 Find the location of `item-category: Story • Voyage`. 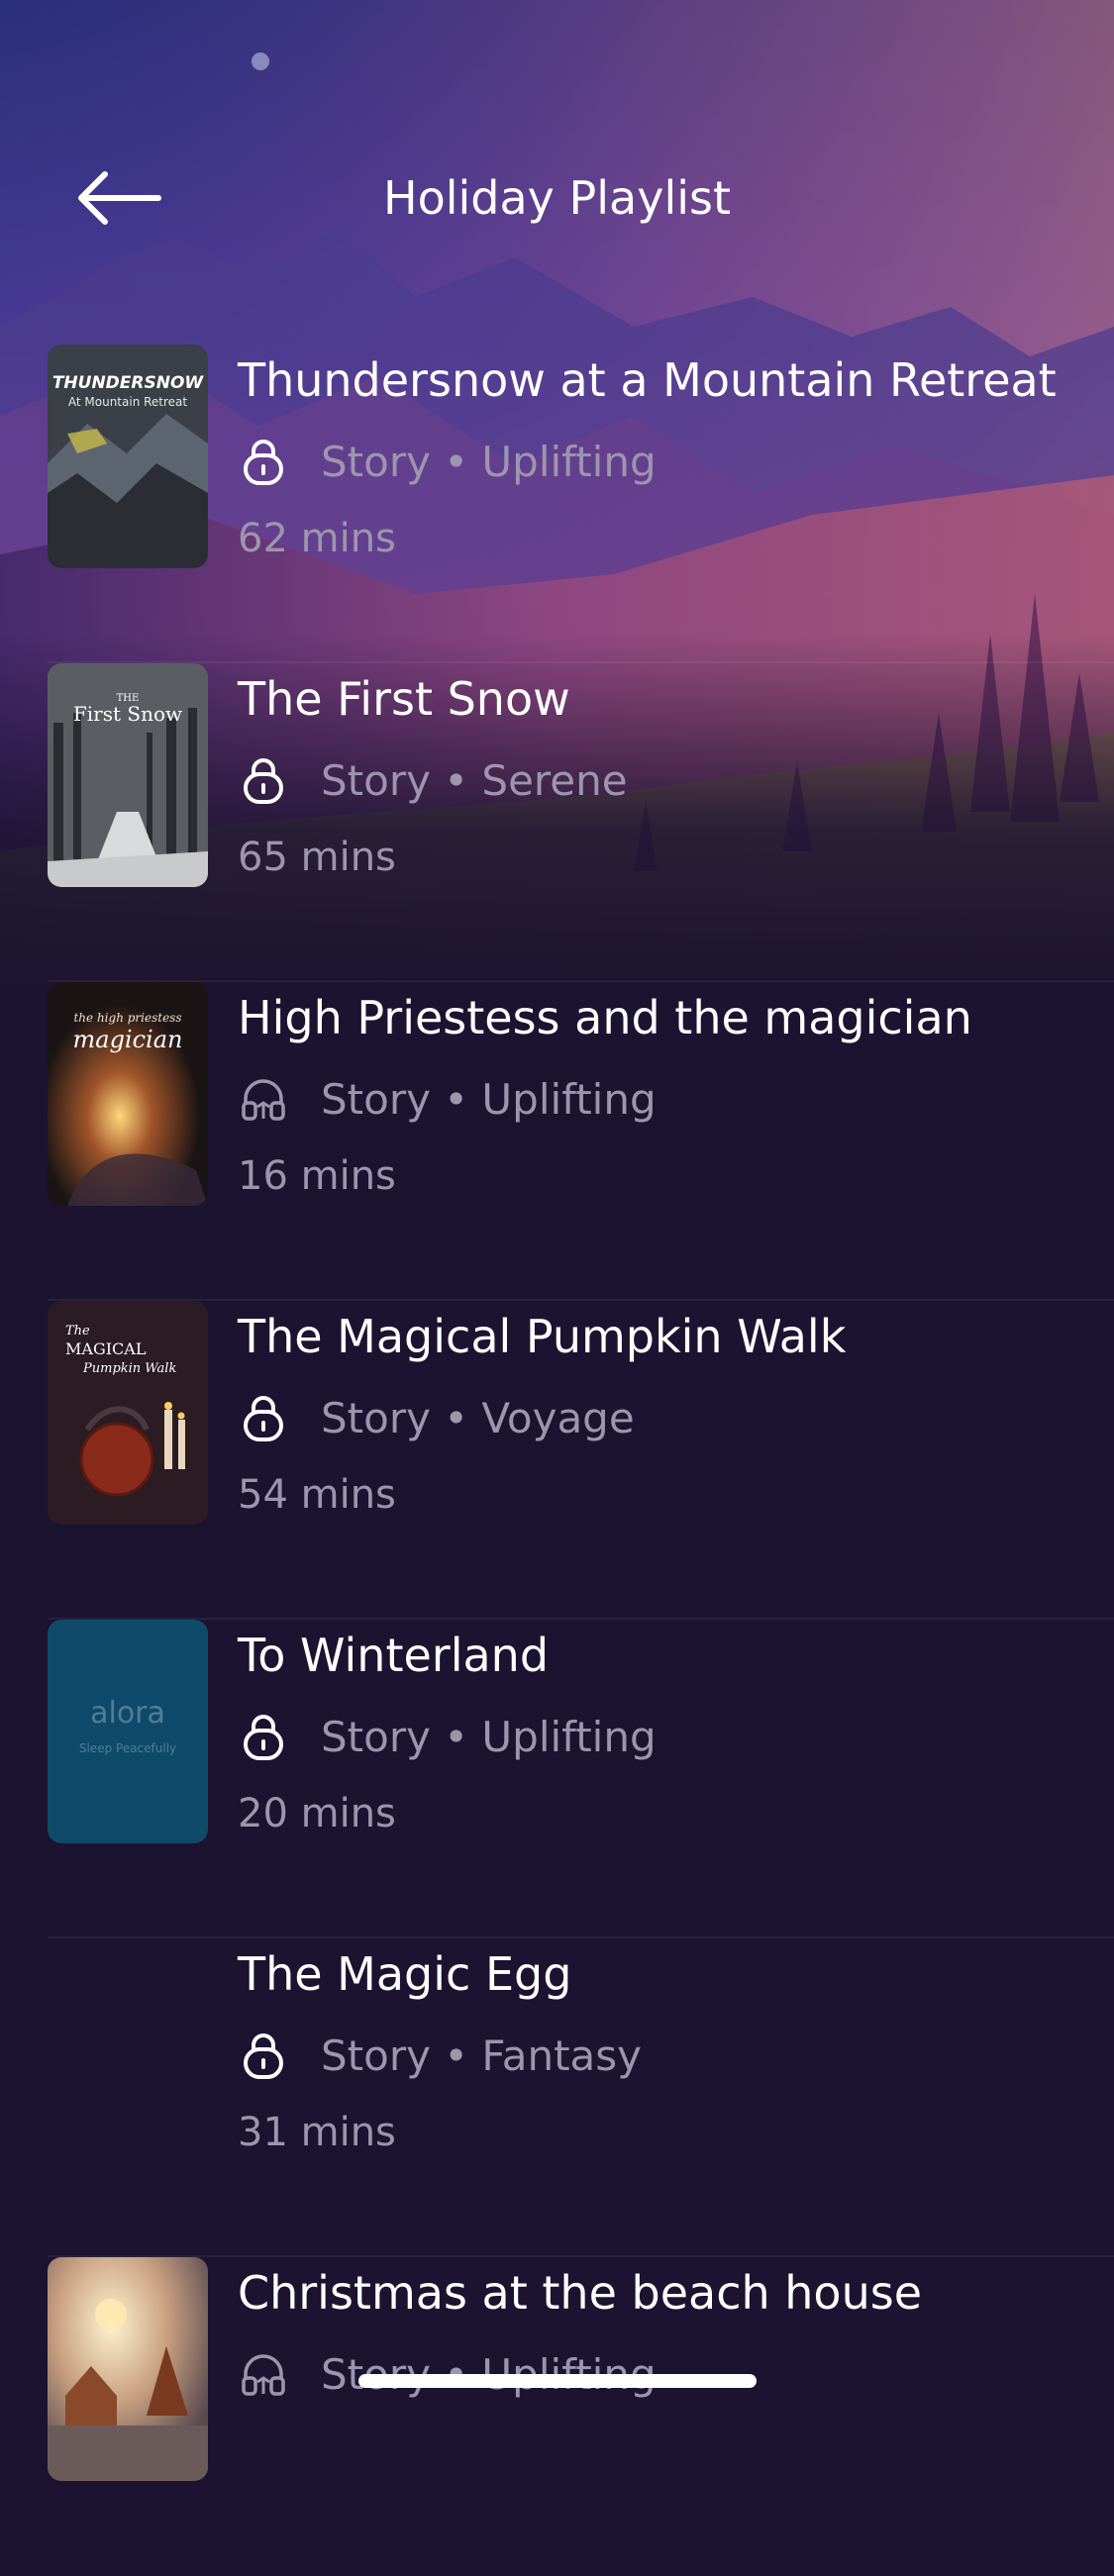

item-category: Story • Voyage is located at coordinates (478, 1418).